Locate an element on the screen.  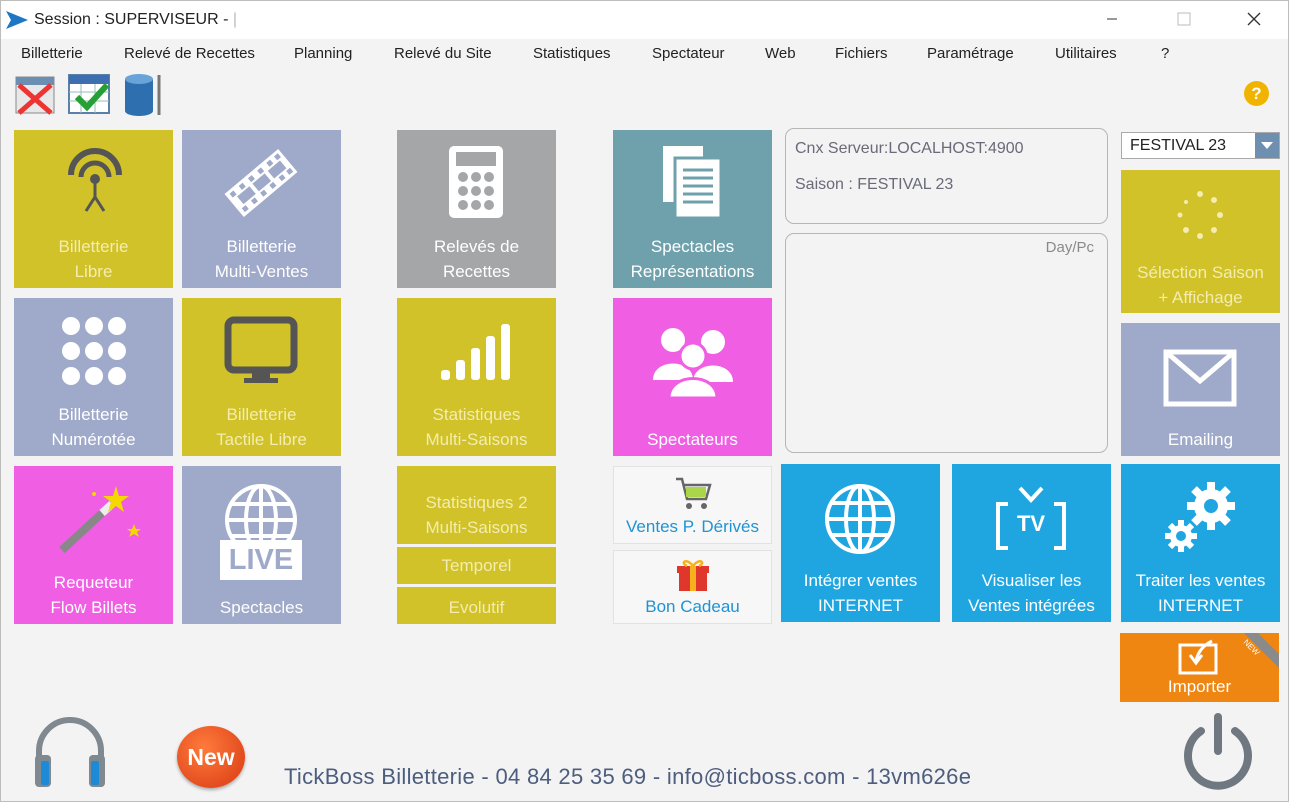
calculator-icon is located at coordinates (476, 182).